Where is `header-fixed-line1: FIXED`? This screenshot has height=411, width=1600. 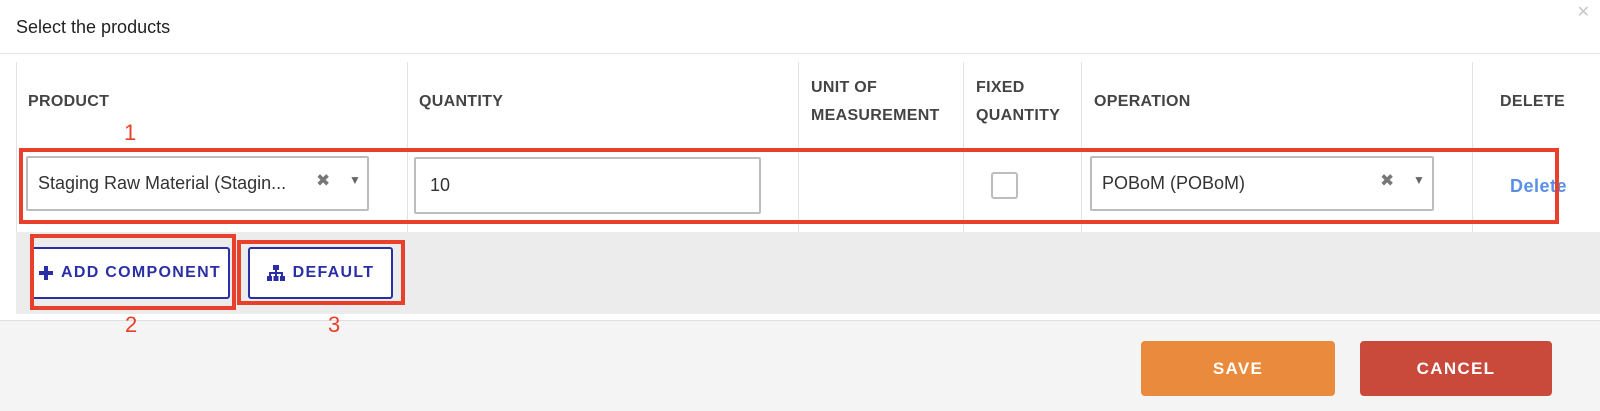
header-fixed-line1: FIXED is located at coordinates (1000, 87).